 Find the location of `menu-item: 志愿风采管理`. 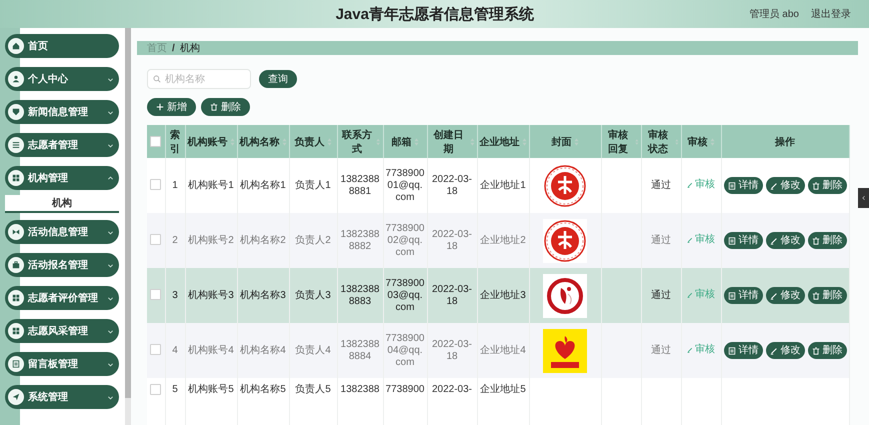

menu-item: 志愿风采管理 is located at coordinates (62, 331).